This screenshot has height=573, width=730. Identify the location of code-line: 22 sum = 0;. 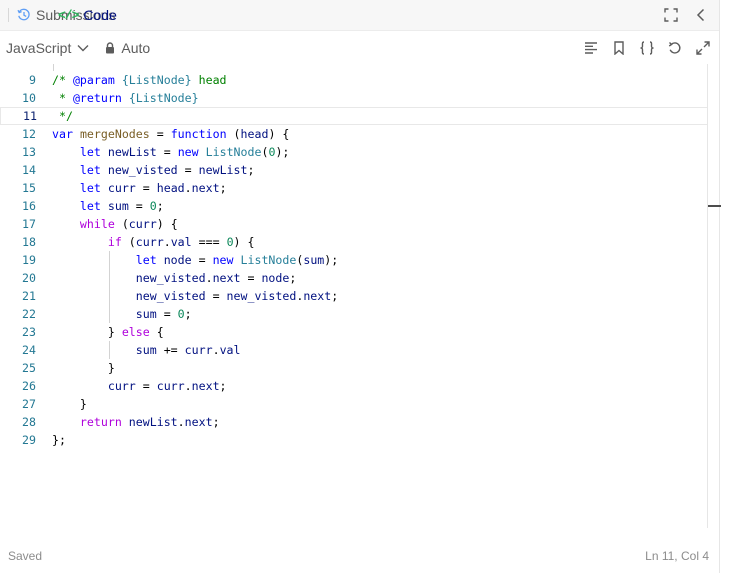
(353, 314).